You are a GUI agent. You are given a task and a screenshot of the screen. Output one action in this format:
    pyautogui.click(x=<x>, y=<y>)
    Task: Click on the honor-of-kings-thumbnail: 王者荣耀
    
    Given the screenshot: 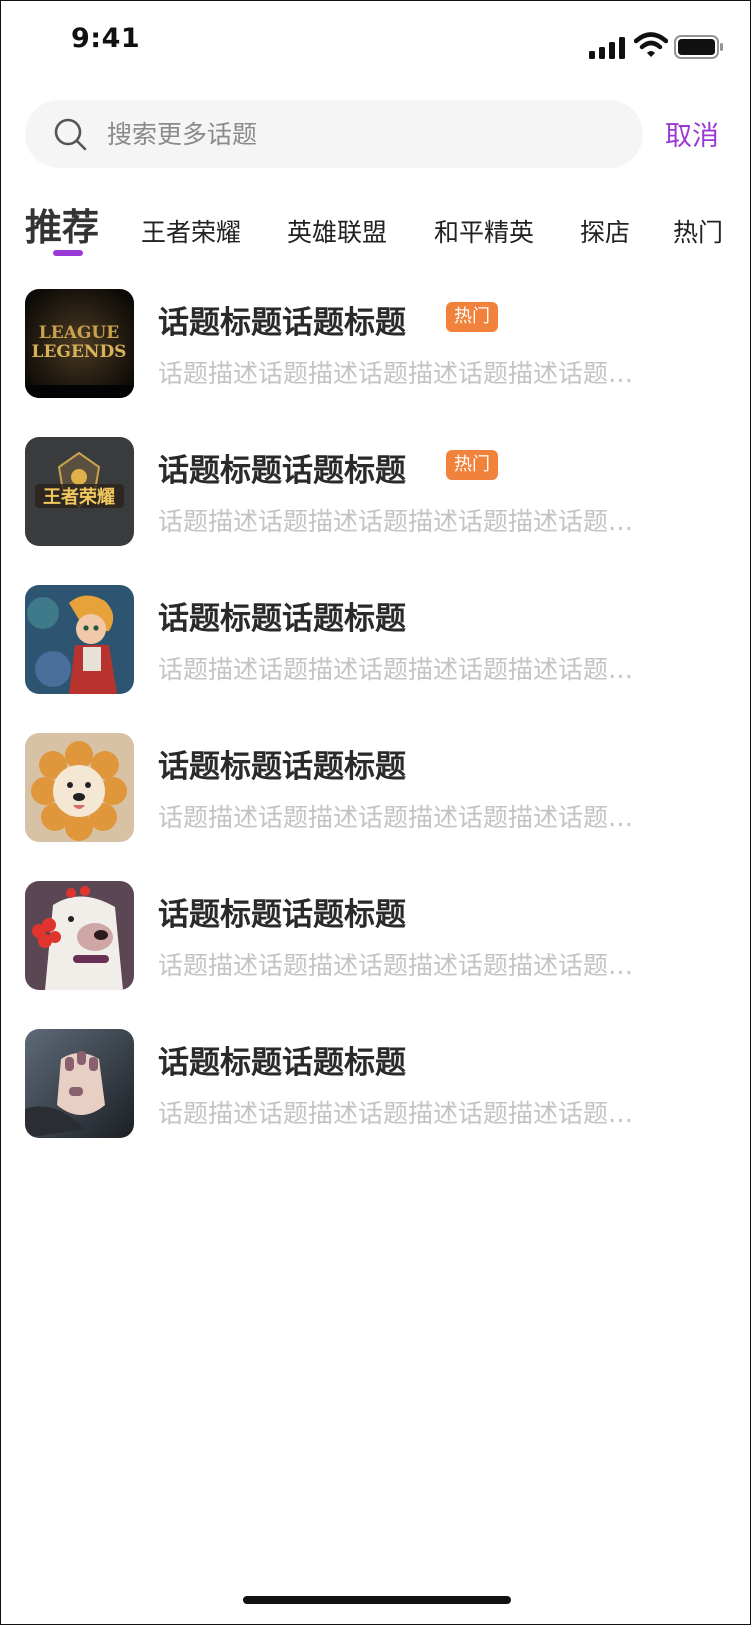 What is the action you would take?
    pyautogui.click(x=79, y=491)
    